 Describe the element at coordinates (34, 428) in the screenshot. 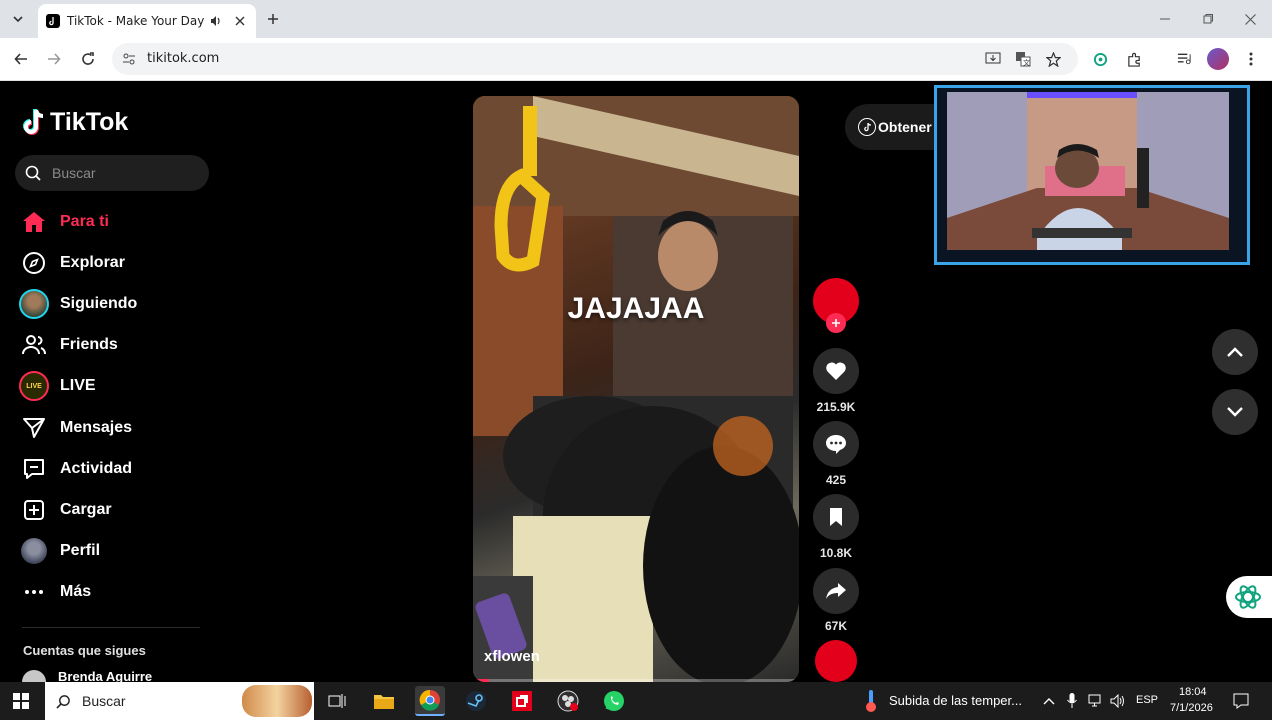

I see `send-icon` at that location.